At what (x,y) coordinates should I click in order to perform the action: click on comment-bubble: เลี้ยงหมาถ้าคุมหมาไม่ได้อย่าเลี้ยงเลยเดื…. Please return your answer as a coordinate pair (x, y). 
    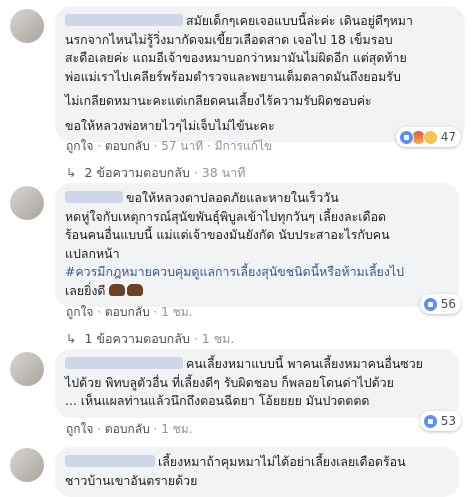
    Looking at the image, I should click on (257, 472).